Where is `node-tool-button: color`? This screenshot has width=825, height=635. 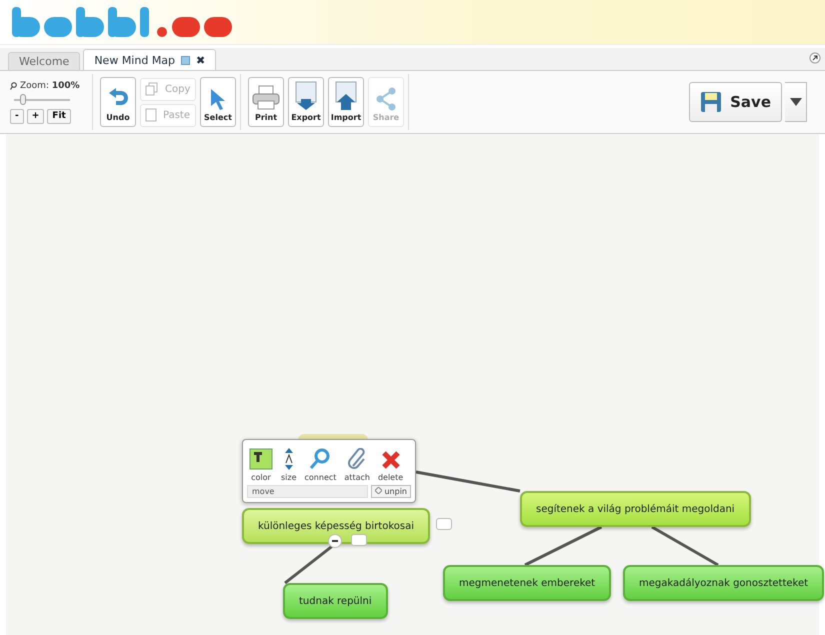 node-tool-button: color is located at coordinates (261, 465).